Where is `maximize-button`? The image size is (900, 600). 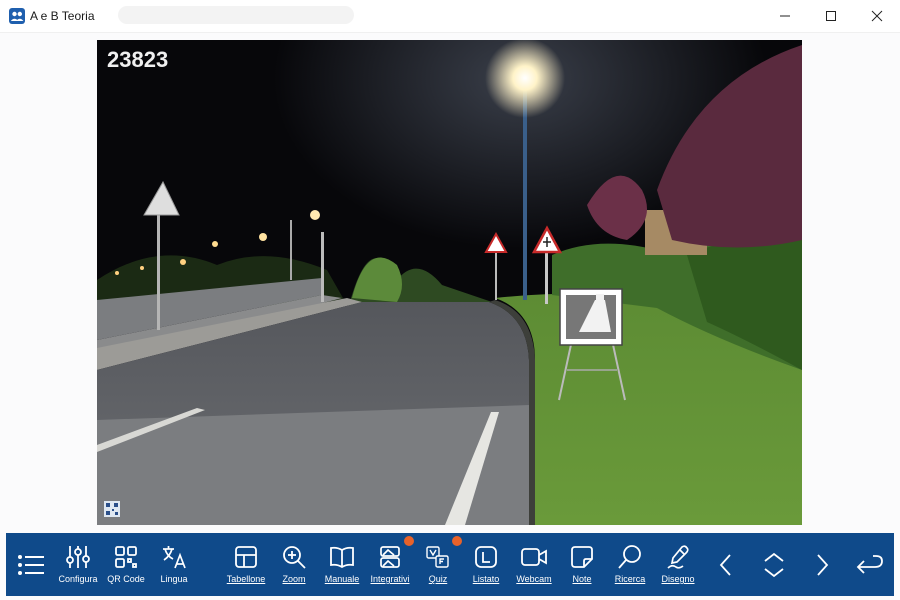 maximize-button is located at coordinates (831, 16).